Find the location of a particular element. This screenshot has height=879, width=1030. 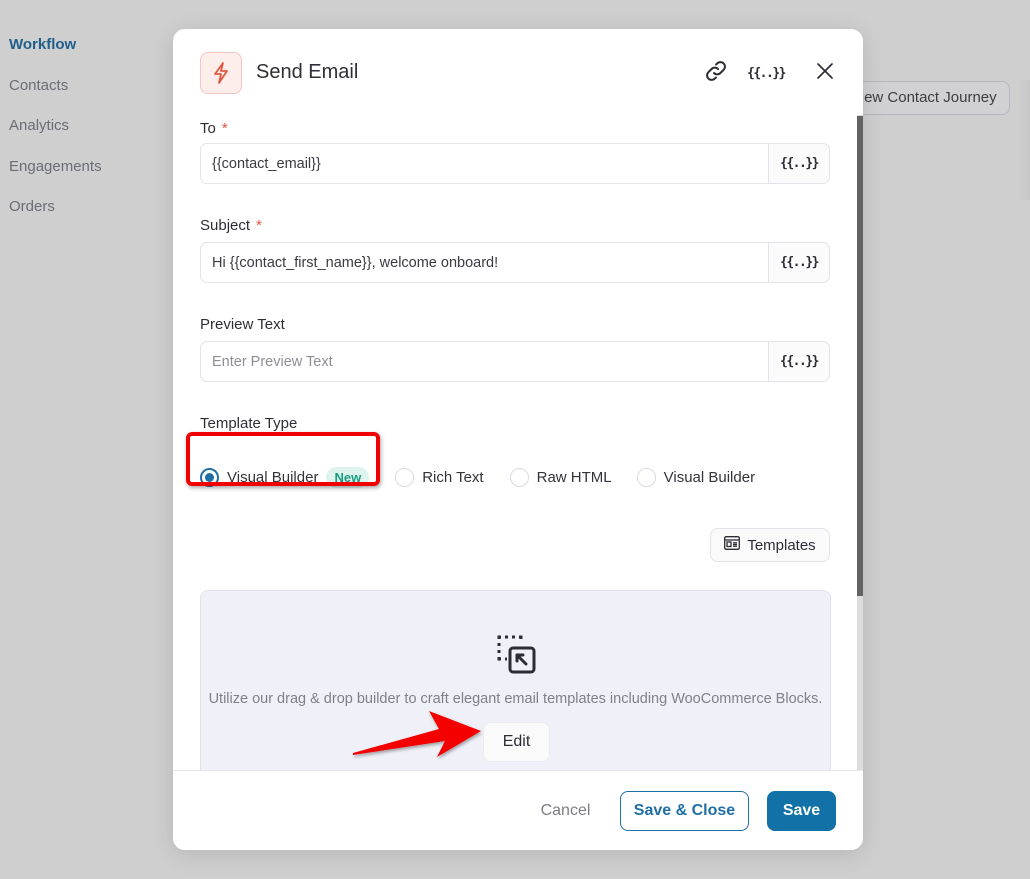

template-type-label: Template Type is located at coordinates (249, 423).